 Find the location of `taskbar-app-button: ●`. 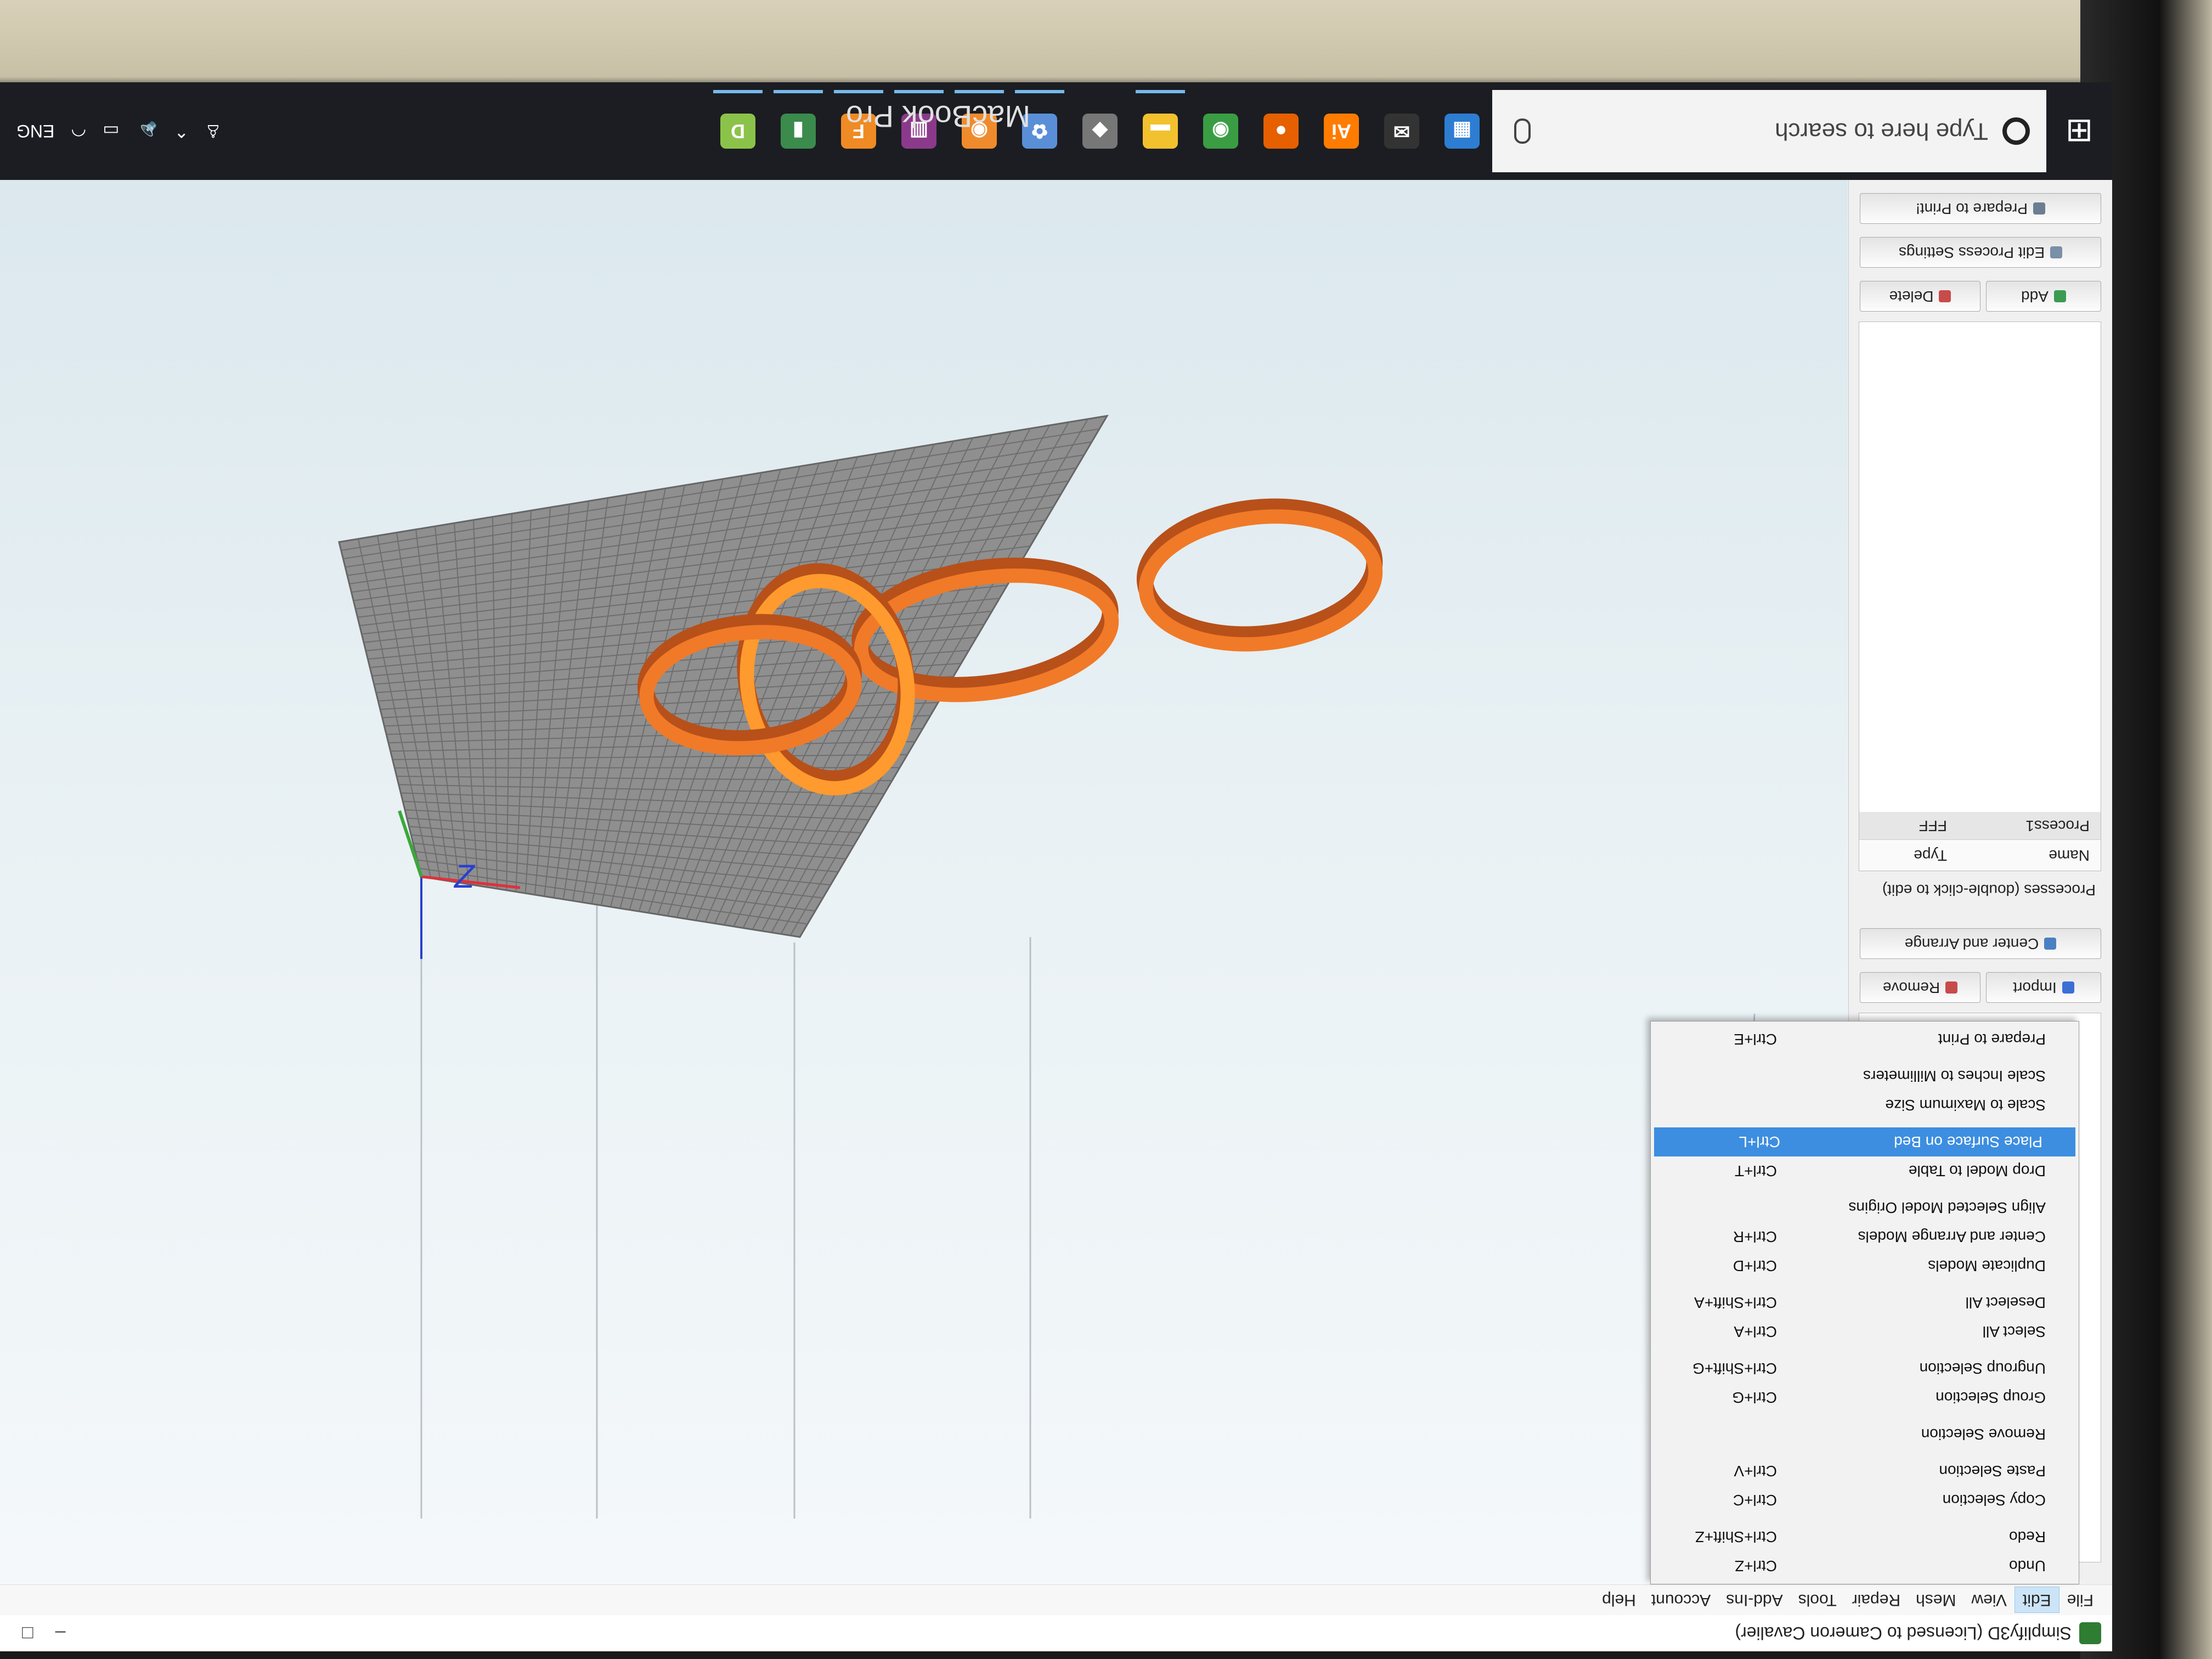

taskbar-app-button: ● is located at coordinates (1281, 131).